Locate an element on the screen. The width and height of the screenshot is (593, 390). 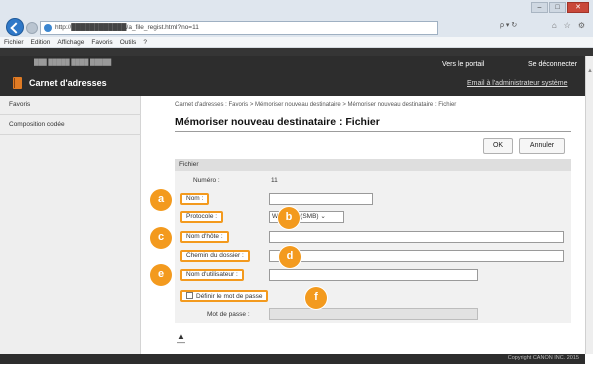
close-button: ✕ is located at coordinates (578, 7).